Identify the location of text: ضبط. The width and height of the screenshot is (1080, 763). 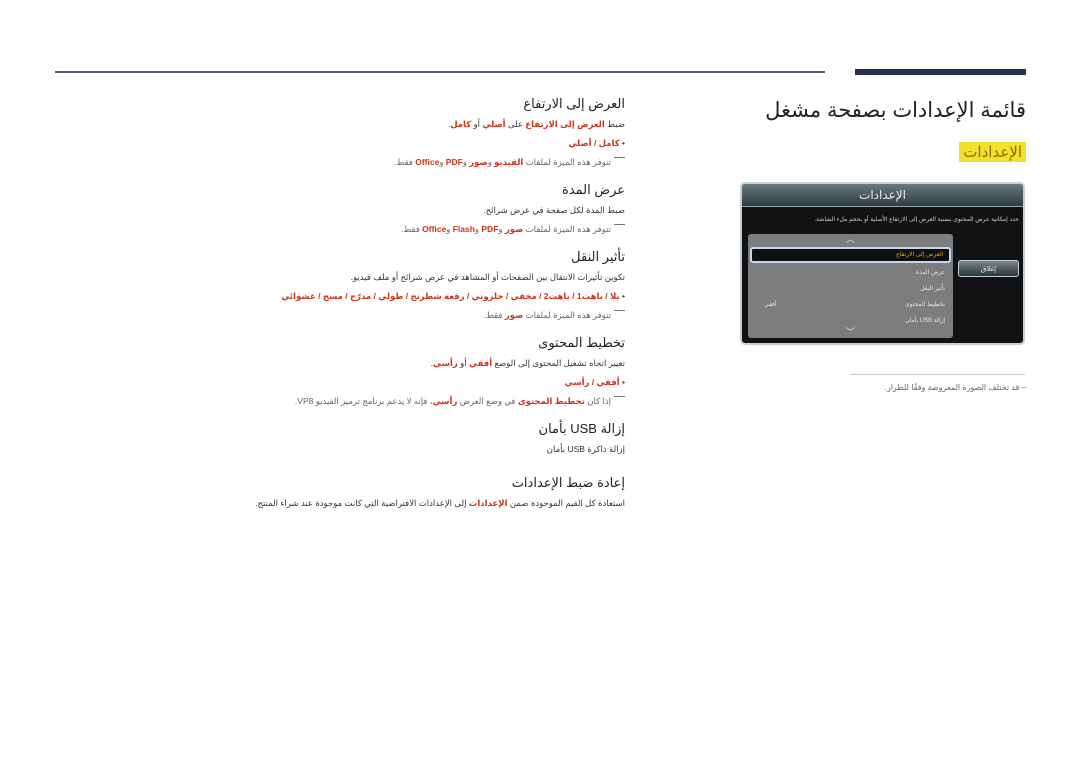
(614, 124).